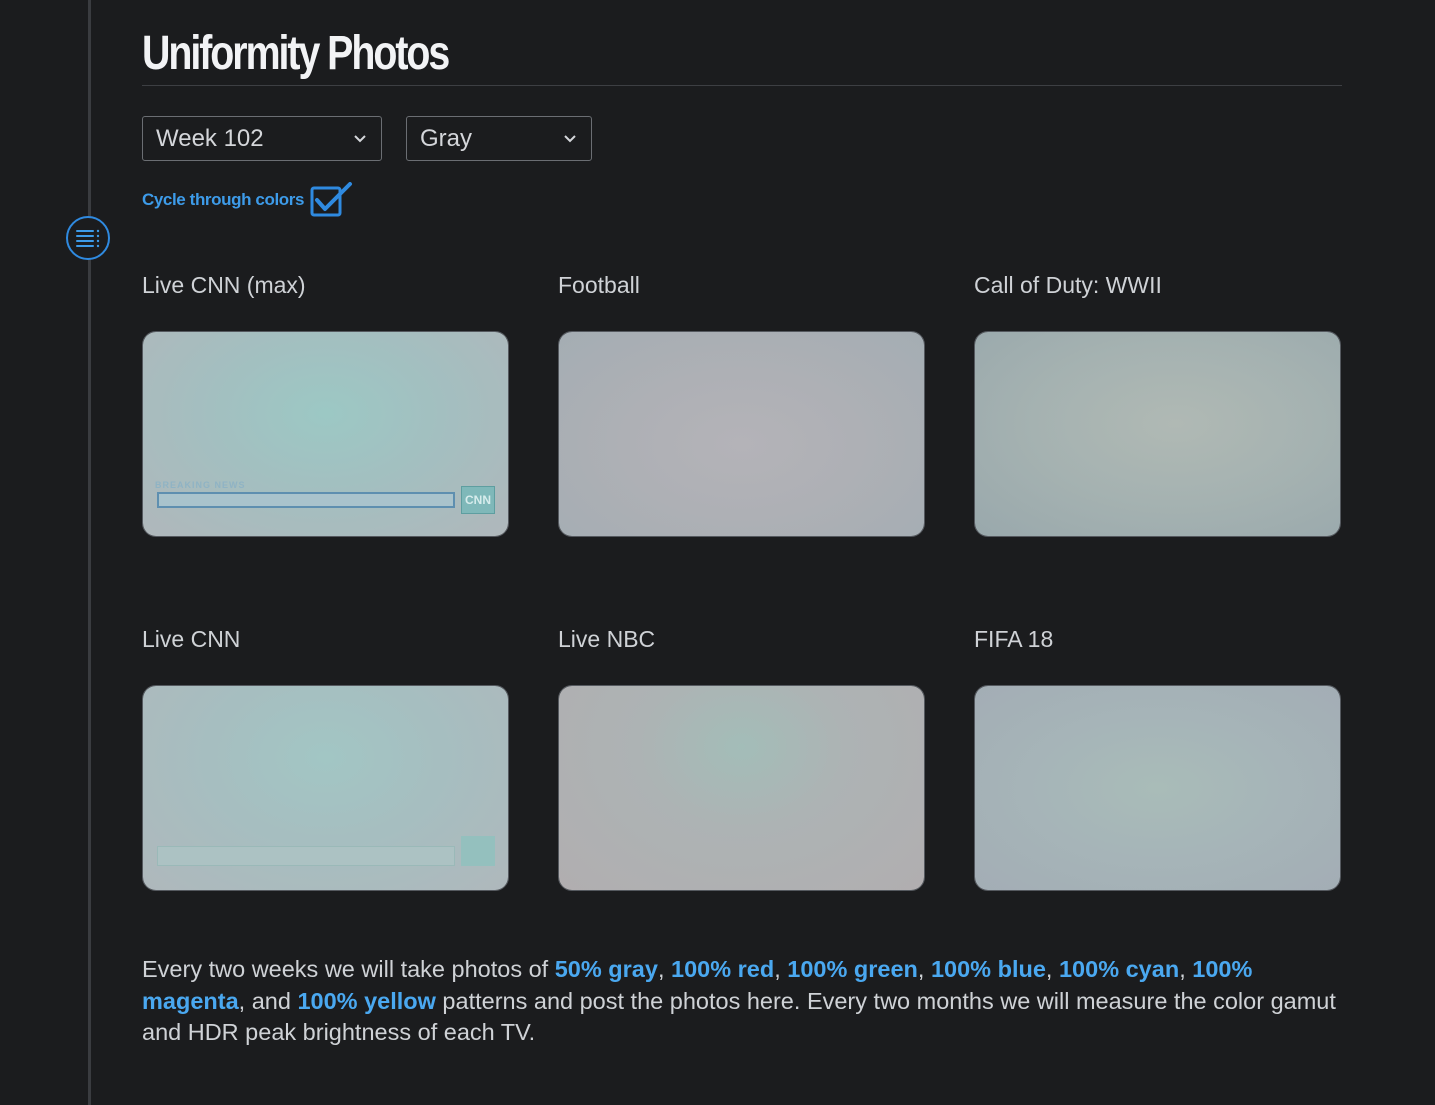 The image size is (1435, 1105). Describe the element at coordinates (478, 851) in the screenshot. I see `network-logo-block` at that location.